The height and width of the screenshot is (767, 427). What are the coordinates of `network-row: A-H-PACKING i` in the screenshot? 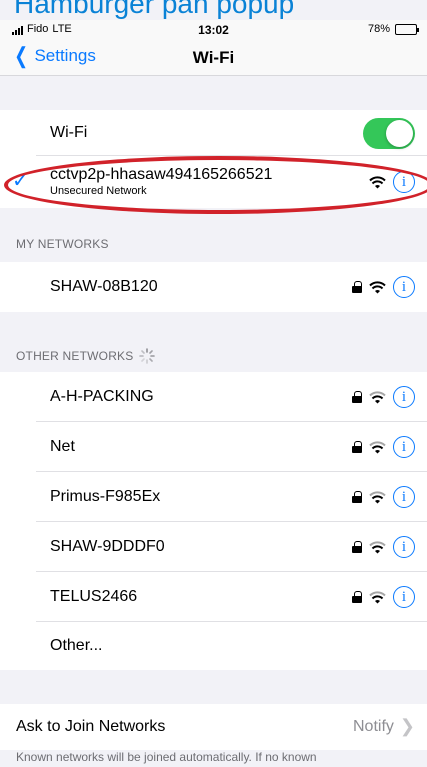 It's located at (213, 397).